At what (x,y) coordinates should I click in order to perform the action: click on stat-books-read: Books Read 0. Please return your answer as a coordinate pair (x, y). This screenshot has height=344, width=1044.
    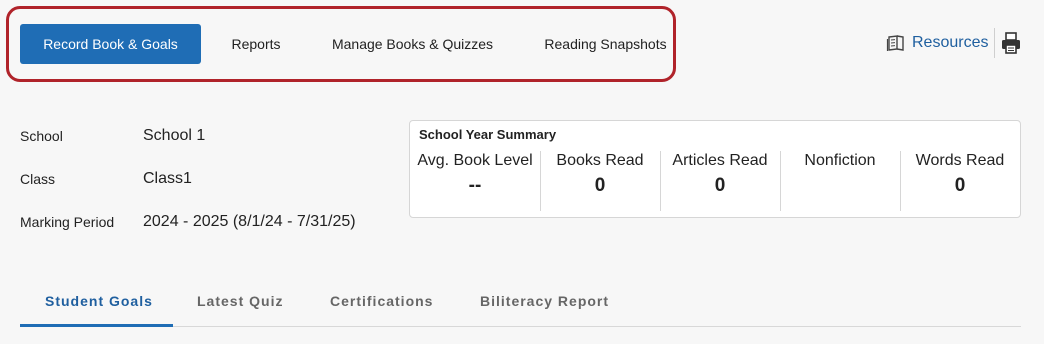
    Looking at the image, I should click on (600, 174).